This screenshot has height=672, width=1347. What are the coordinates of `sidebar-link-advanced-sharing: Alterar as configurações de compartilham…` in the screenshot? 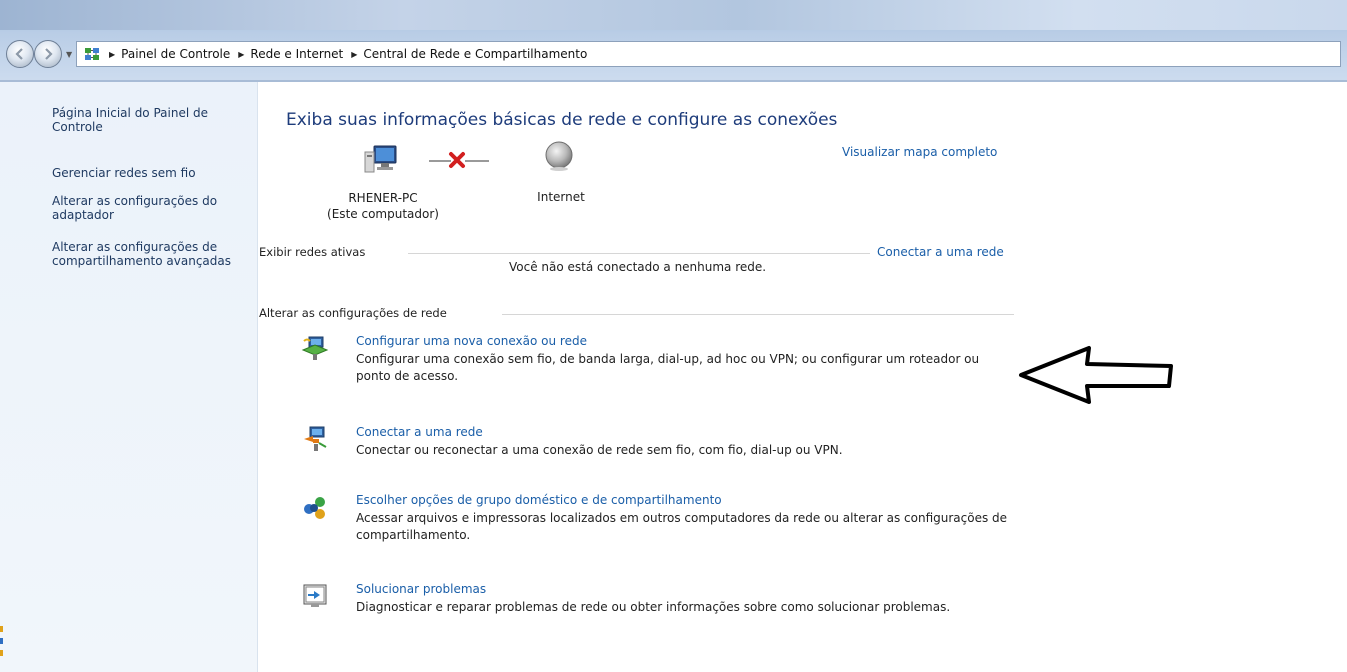 It's located at (152, 254).